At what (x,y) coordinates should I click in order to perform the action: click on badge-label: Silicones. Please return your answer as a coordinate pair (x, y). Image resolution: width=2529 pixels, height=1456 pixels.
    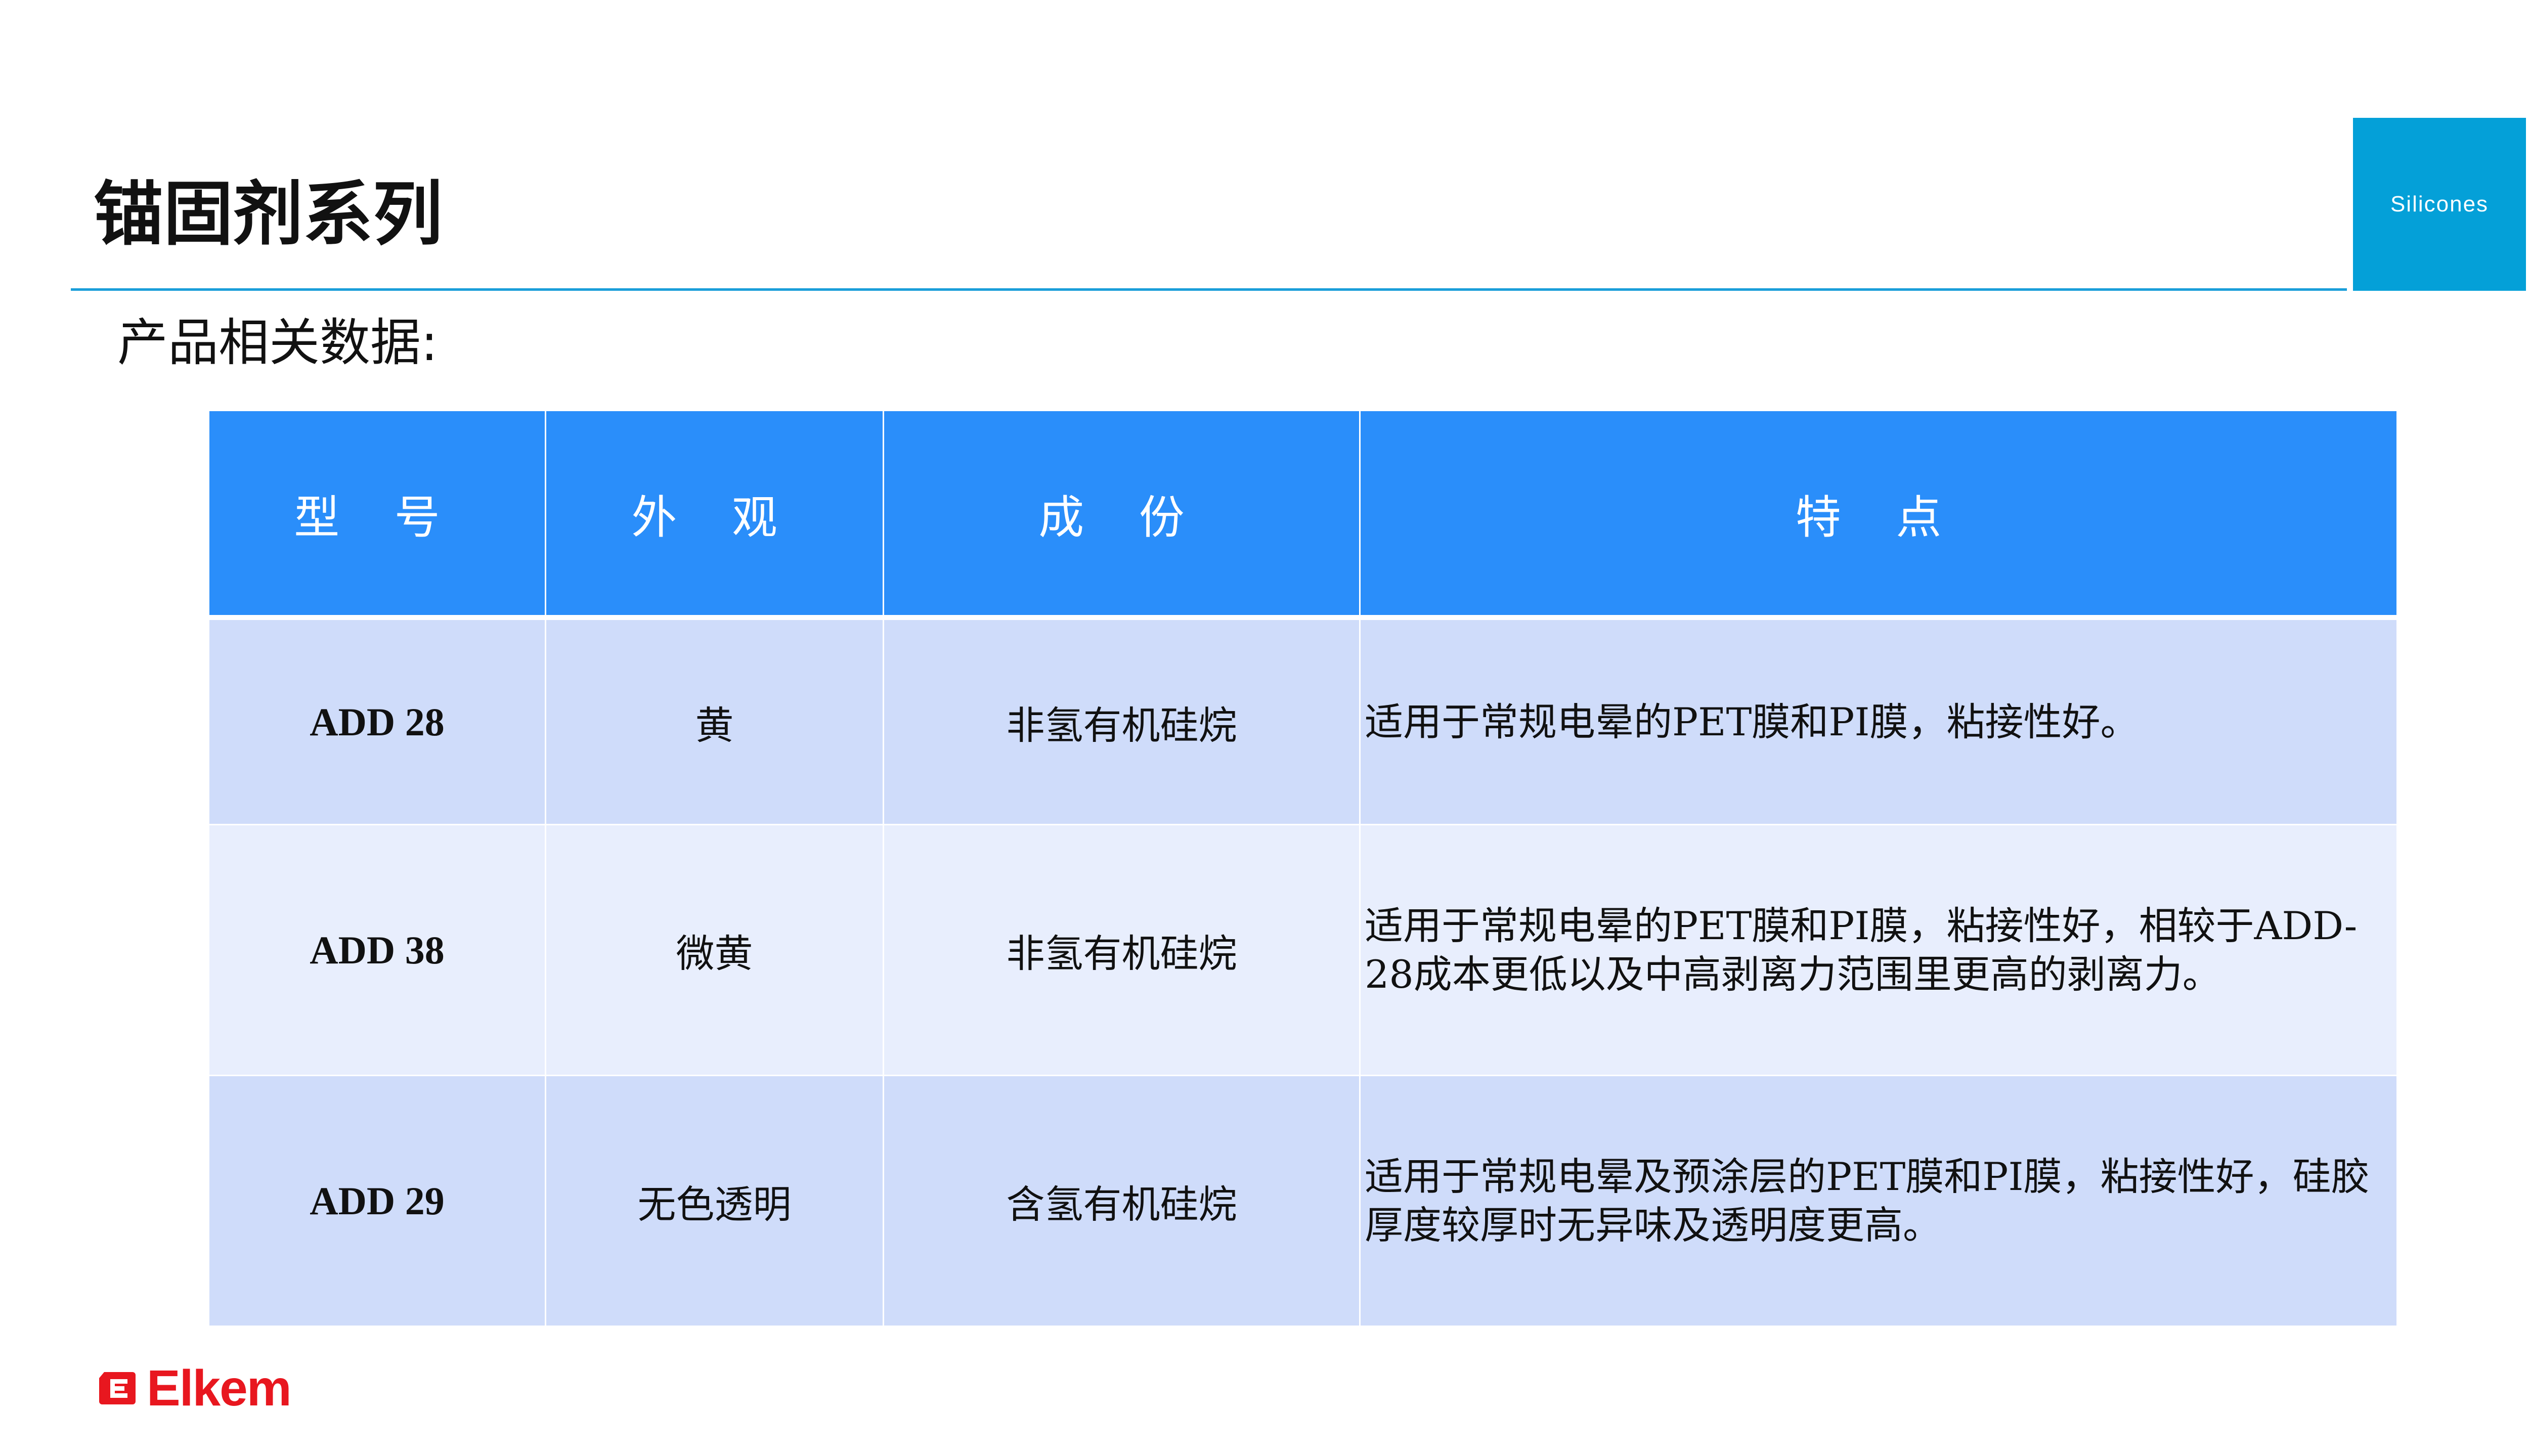
    Looking at the image, I should click on (2439, 204).